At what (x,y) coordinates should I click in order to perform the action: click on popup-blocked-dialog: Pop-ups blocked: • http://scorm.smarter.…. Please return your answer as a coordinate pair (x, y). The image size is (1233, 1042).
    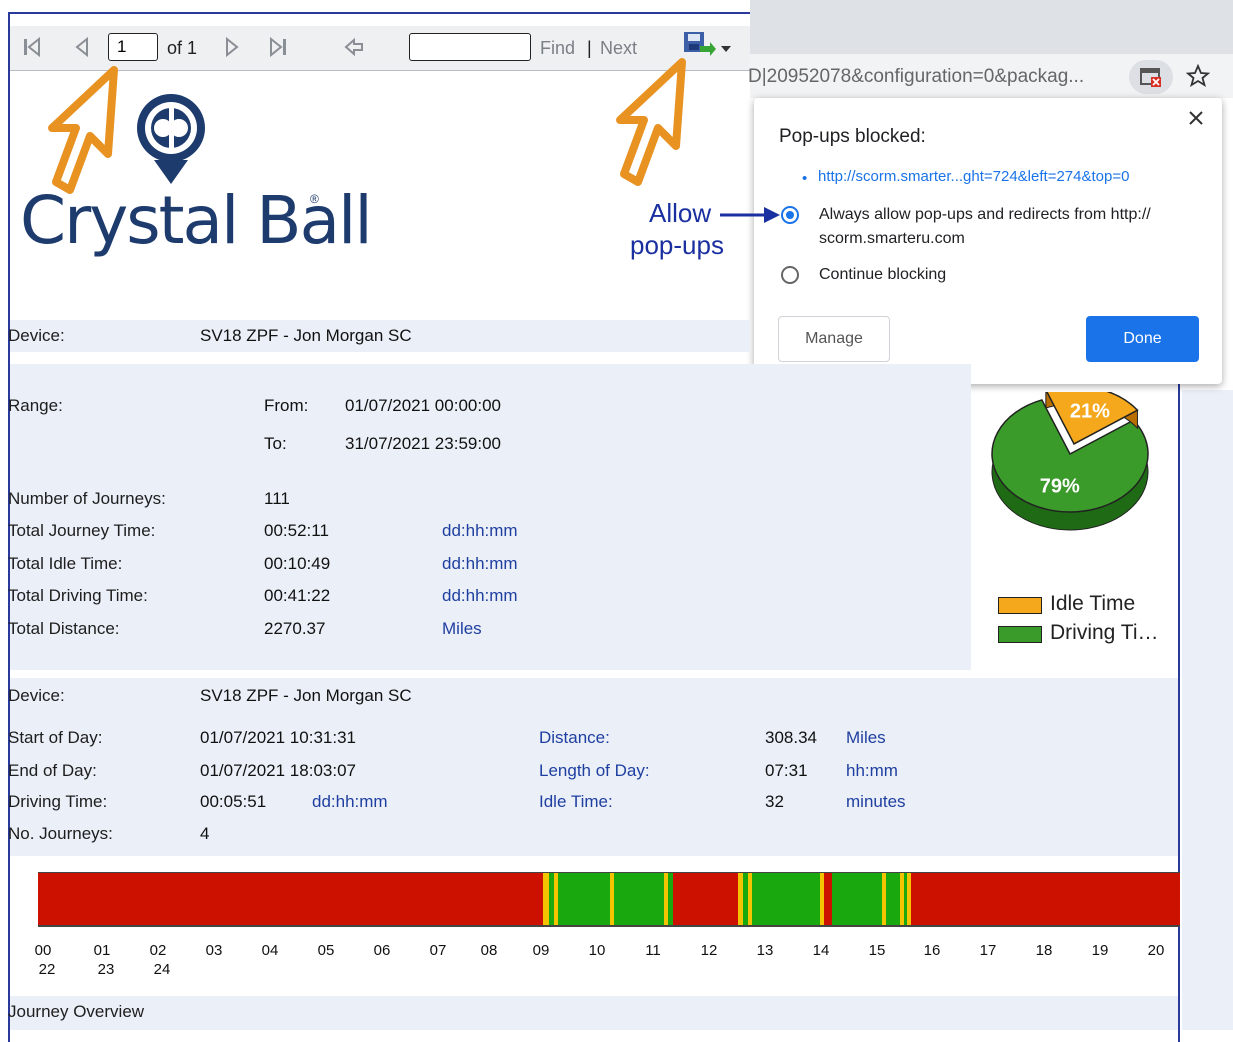
    Looking at the image, I should click on (988, 241).